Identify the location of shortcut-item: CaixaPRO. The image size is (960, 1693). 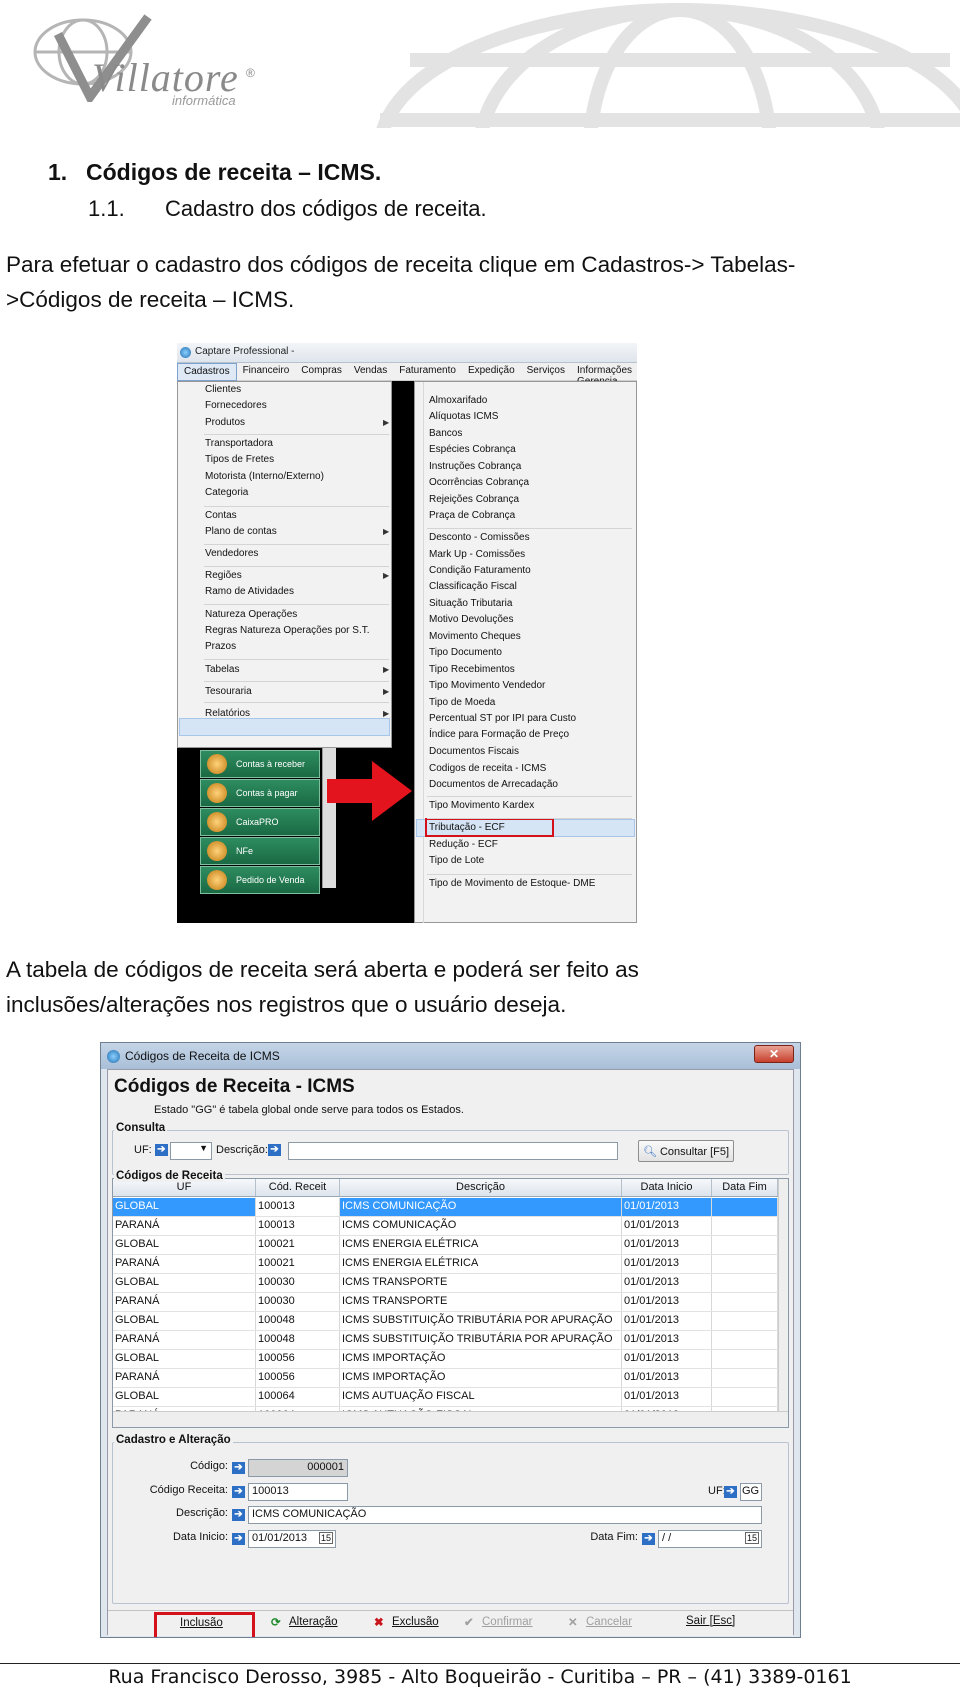
(260, 822).